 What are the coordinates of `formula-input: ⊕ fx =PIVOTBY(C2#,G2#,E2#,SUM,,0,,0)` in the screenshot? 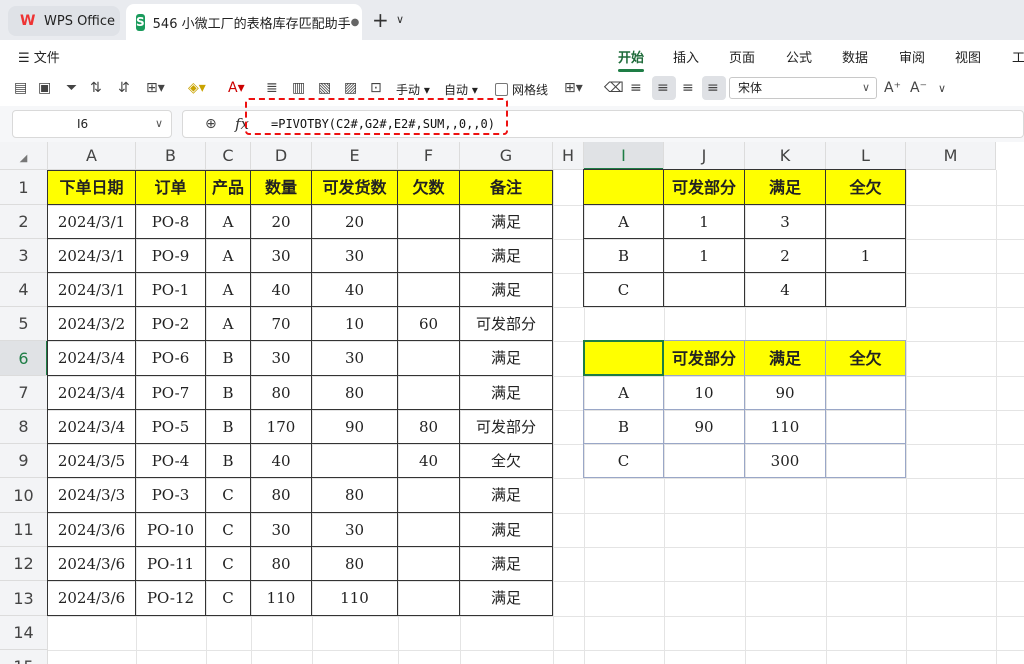 It's located at (603, 124).